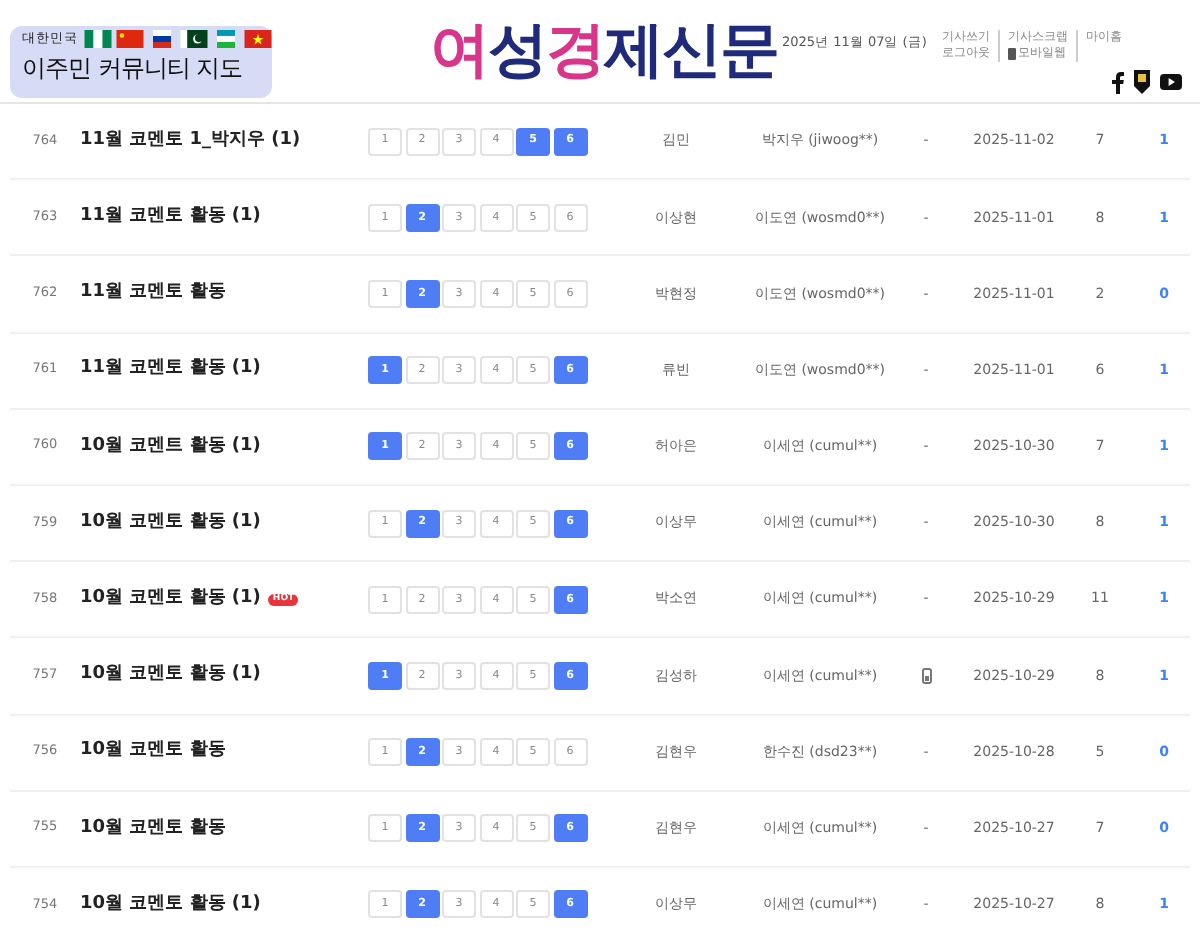 The image size is (1200, 936). What do you see at coordinates (133, 68) in the screenshot?
I see `banner-title: 이주민 커뮤니티 지도` at bounding box center [133, 68].